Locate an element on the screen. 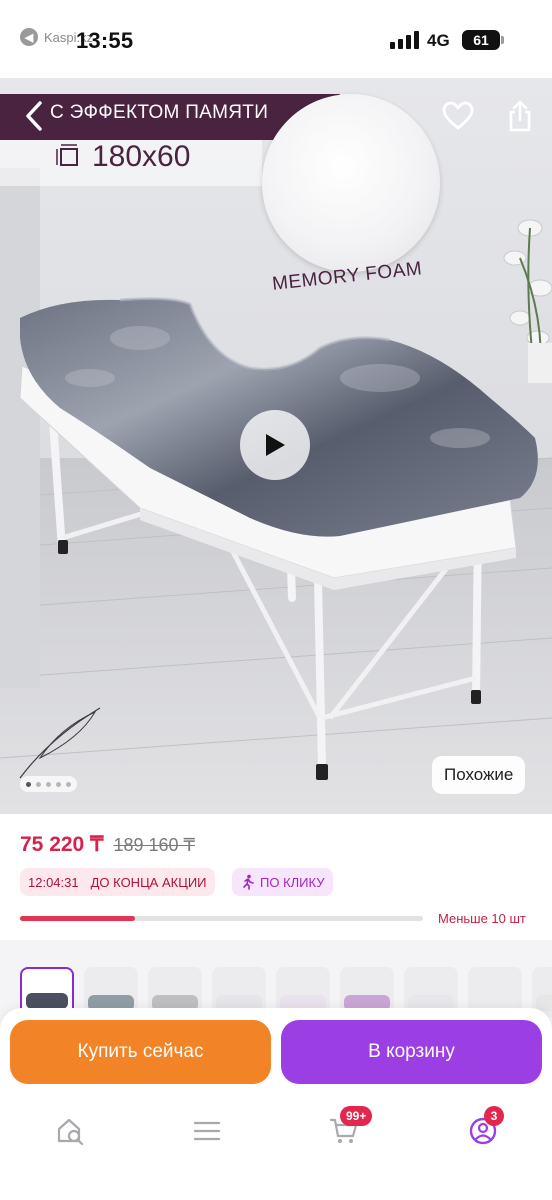 The image size is (552, 1200). price-row: 75 220 ₸ 189 160 ₸ is located at coordinates (107, 844).